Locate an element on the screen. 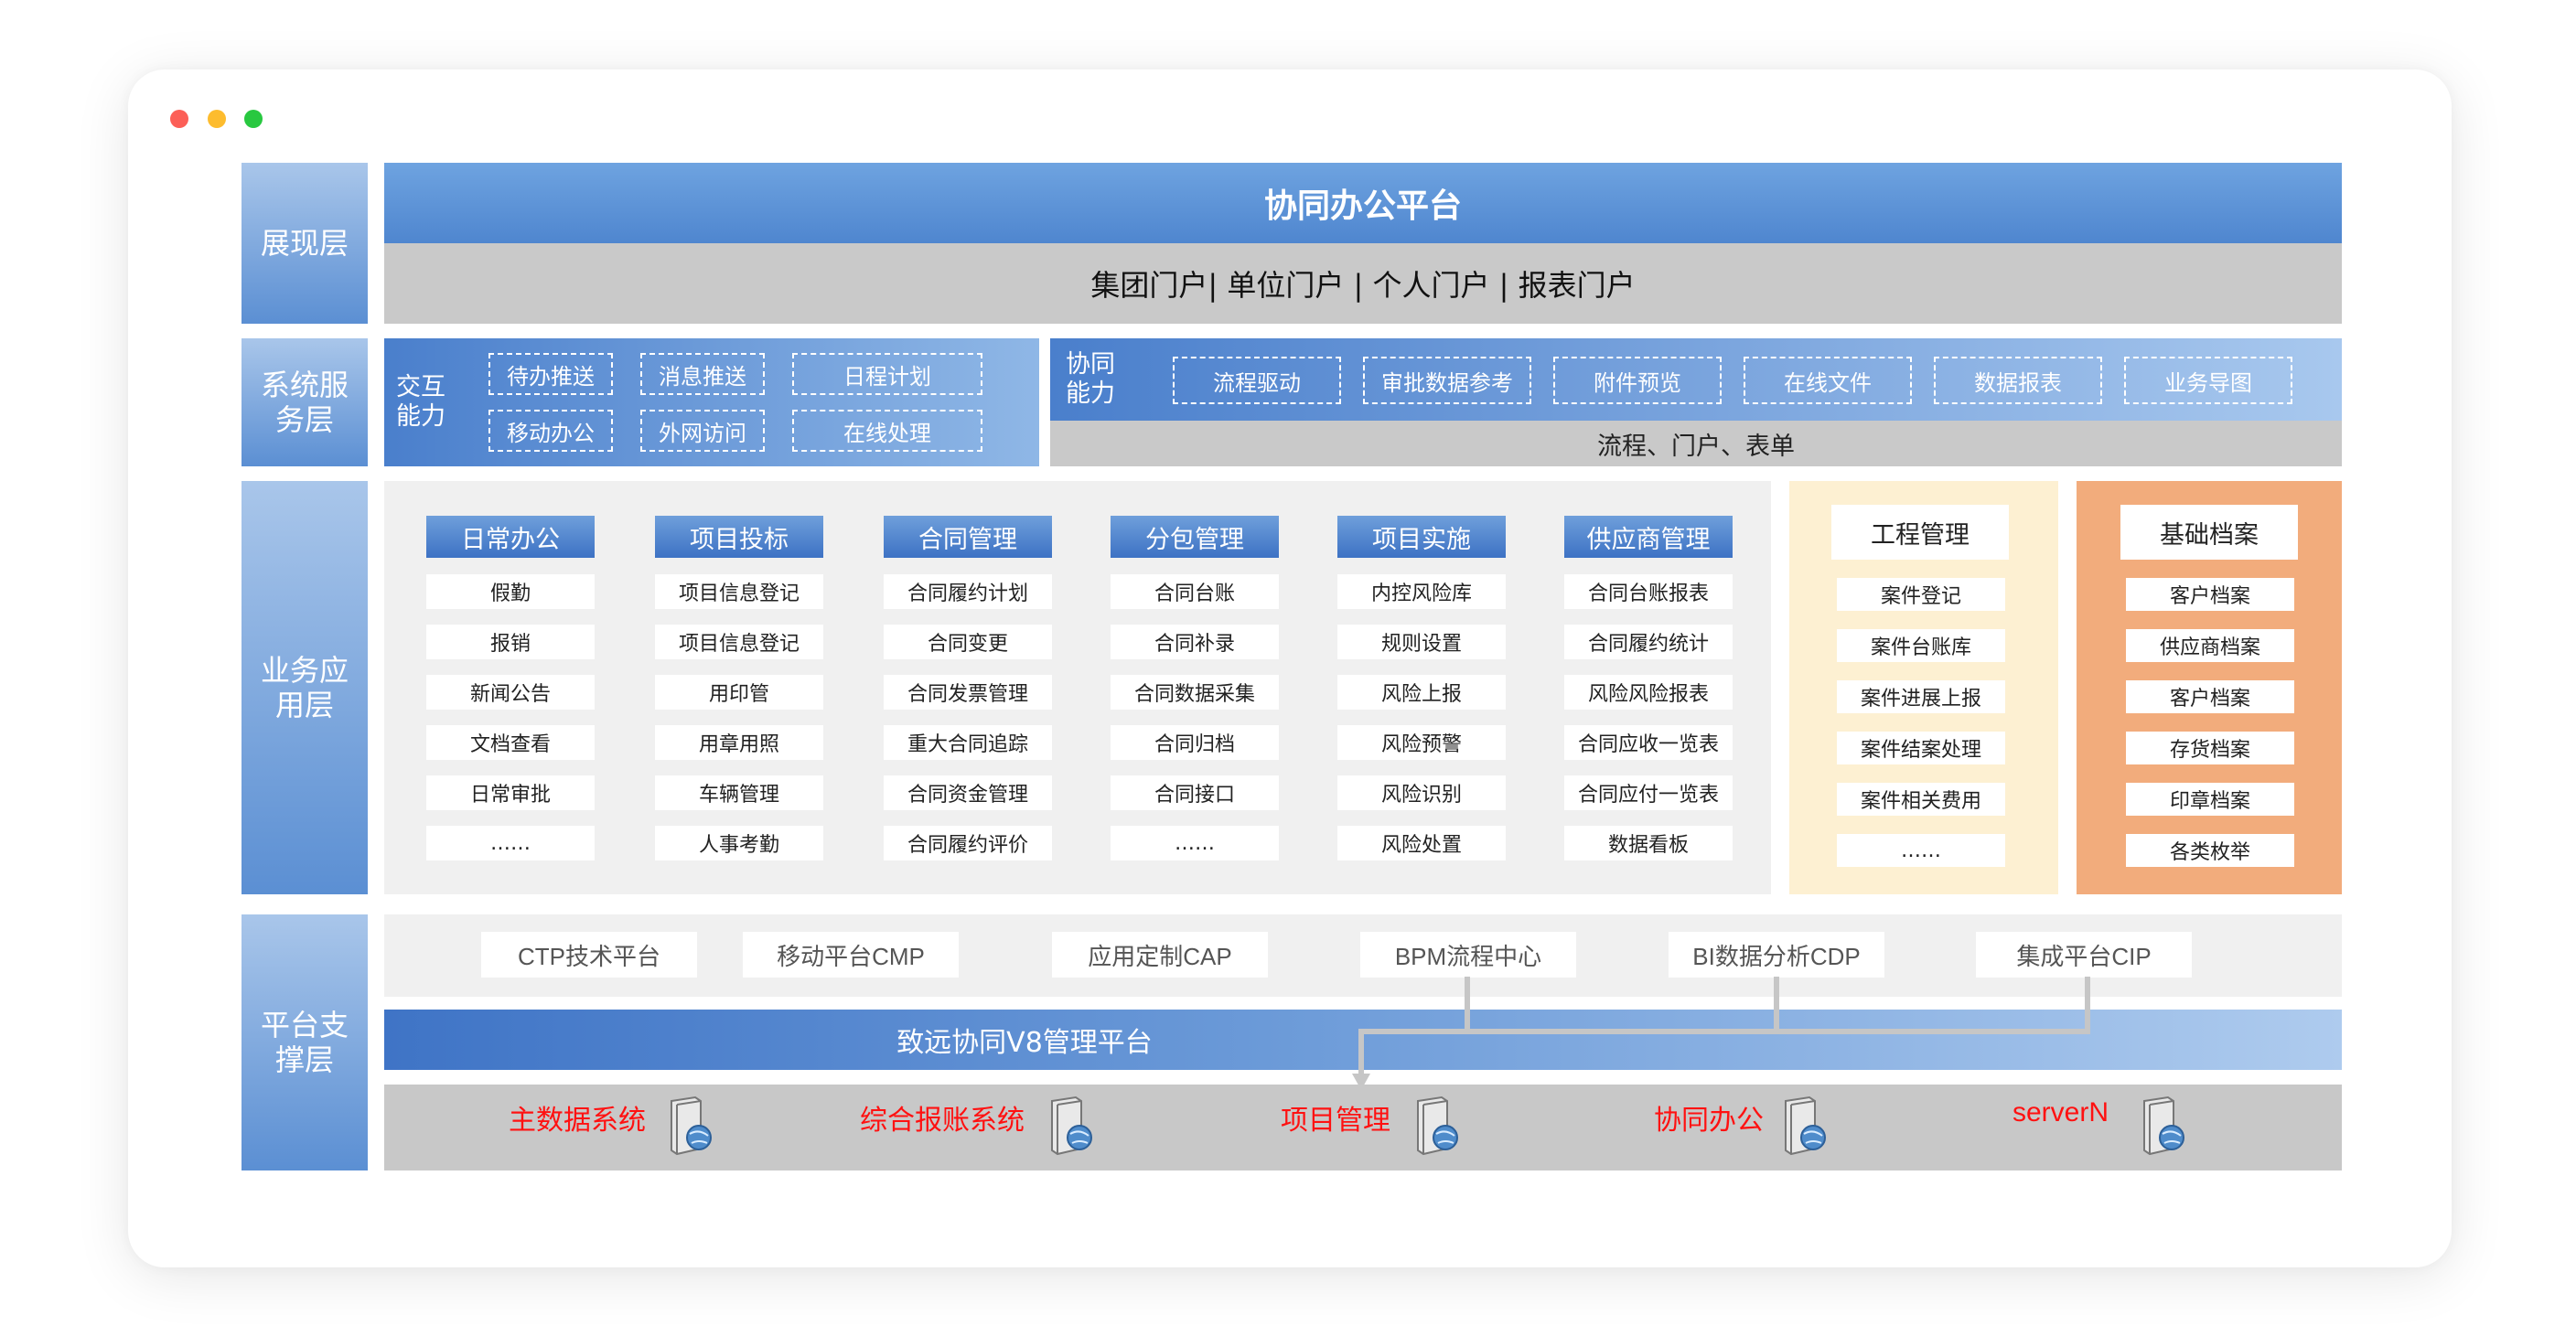  interaction-item: 待办推送 is located at coordinates (550, 374).